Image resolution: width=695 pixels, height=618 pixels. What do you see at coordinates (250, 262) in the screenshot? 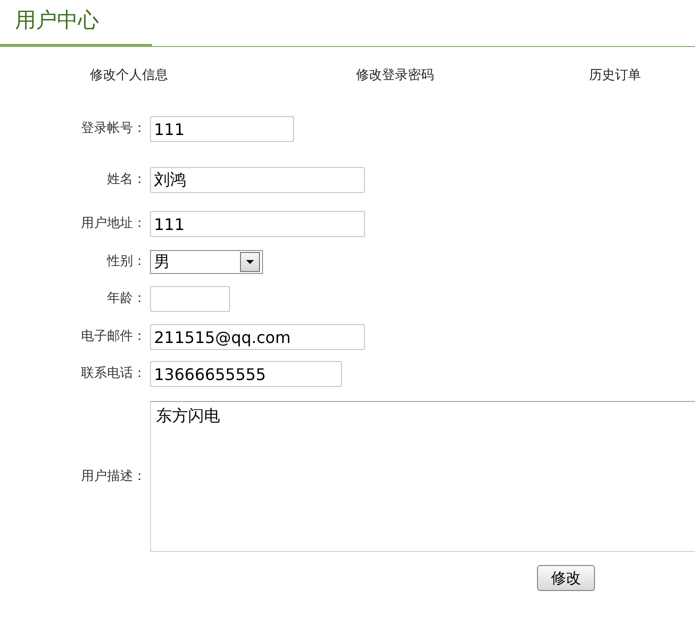
I see `caret-icon` at bounding box center [250, 262].